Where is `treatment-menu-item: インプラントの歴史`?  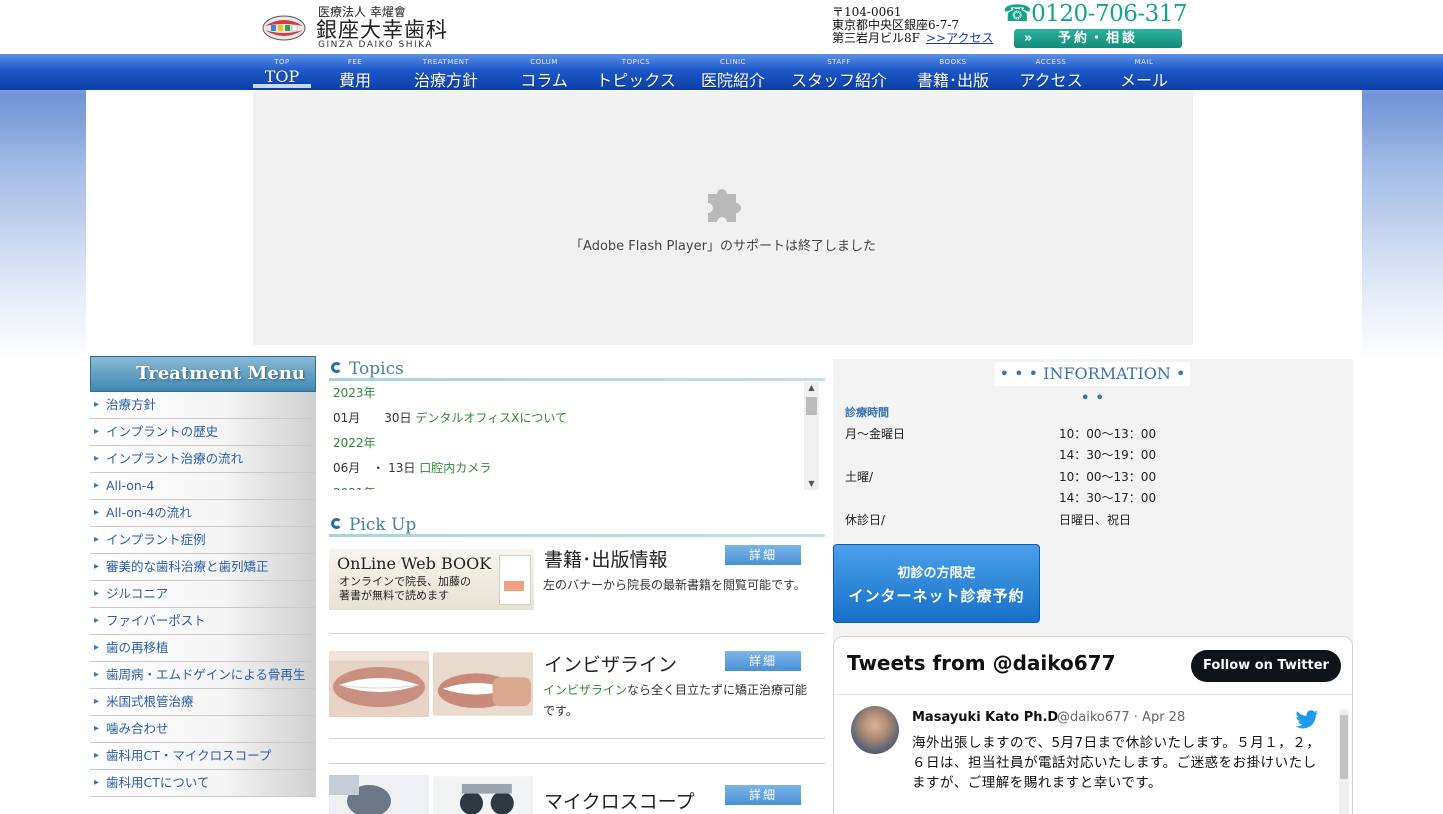 treatment-menu-item: インプラントの歴史 is located at coordinates (203, 432).